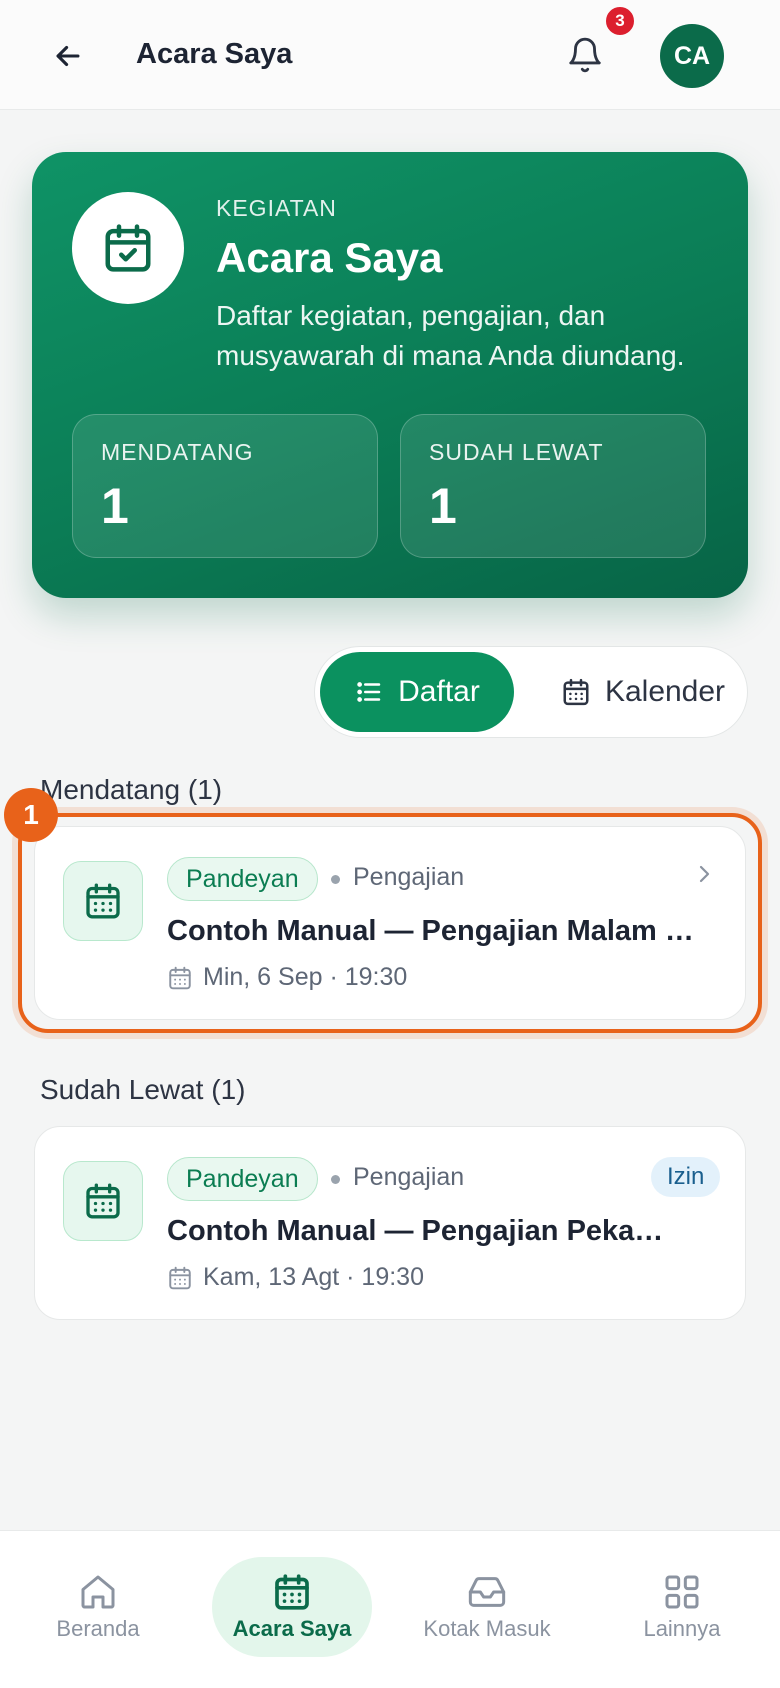 The image size is (780, 1688). Describe the element at coordinates (553, 486) in the screenshot. I see `stat-past: SUDAH LEWAT 1` at that location.